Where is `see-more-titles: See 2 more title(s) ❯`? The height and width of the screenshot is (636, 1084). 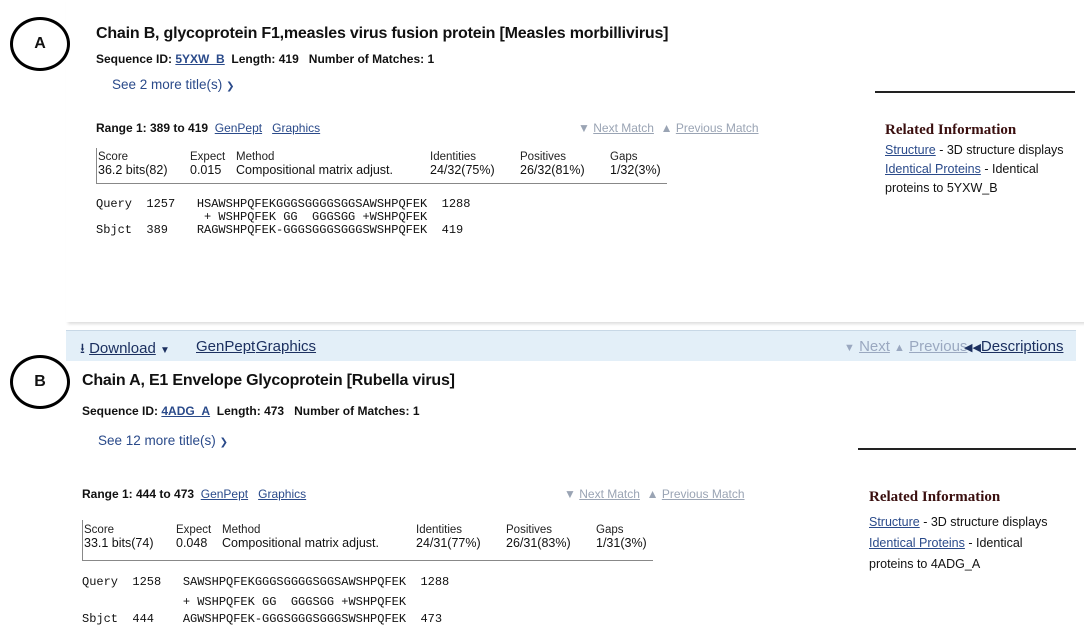
see-more-titles: See 2 more title(s) ❯ is located at coordinates (173, 84).